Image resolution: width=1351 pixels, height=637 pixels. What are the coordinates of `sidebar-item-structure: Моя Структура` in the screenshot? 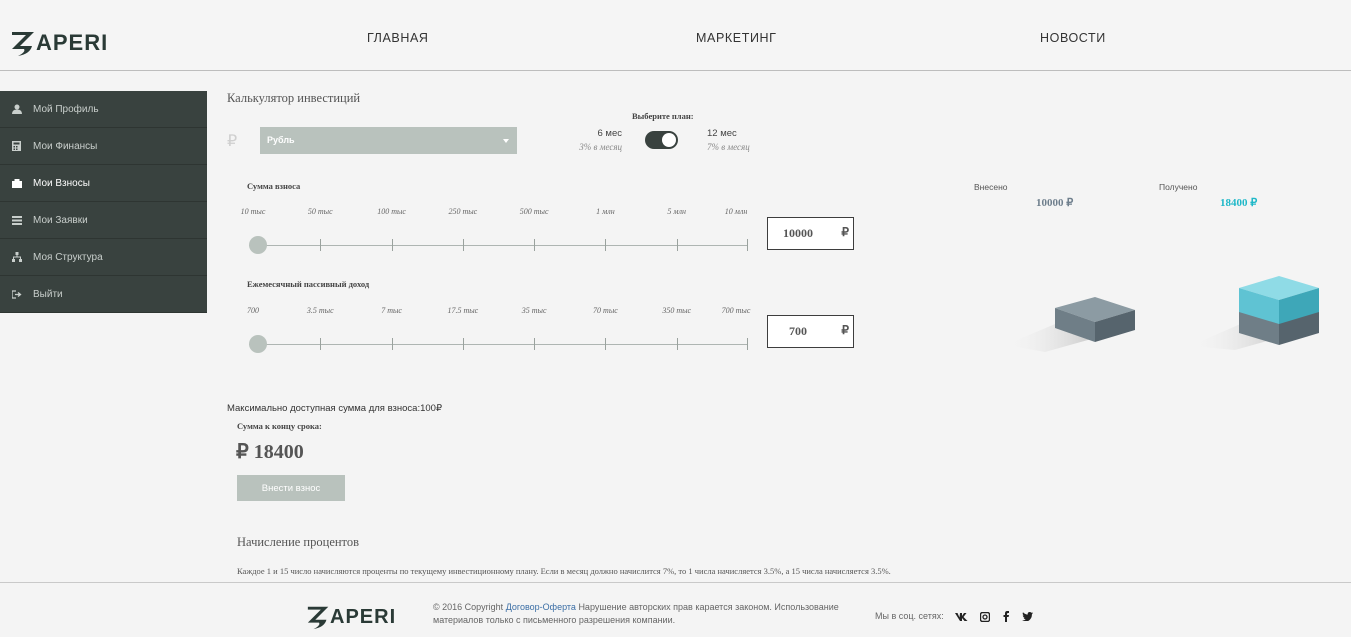 It's located at (103, 257).